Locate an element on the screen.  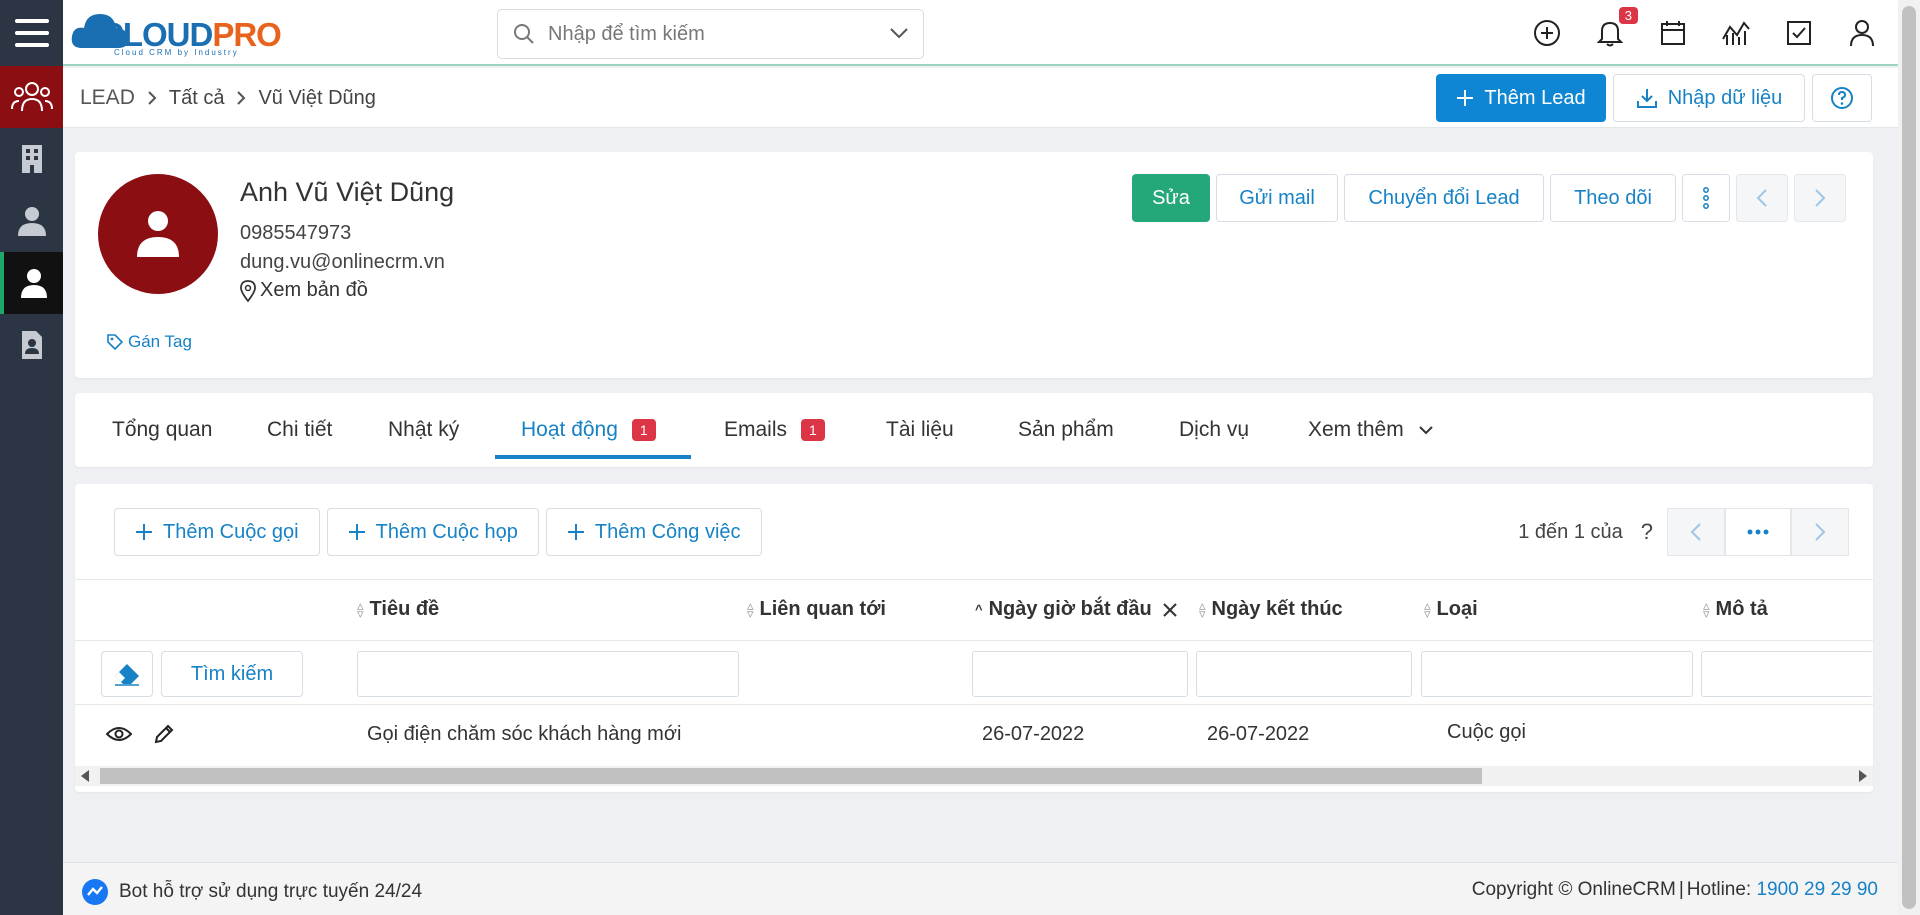
add-meeting-button: Thêm Cuộc họp is located at coordinates (432, 532).